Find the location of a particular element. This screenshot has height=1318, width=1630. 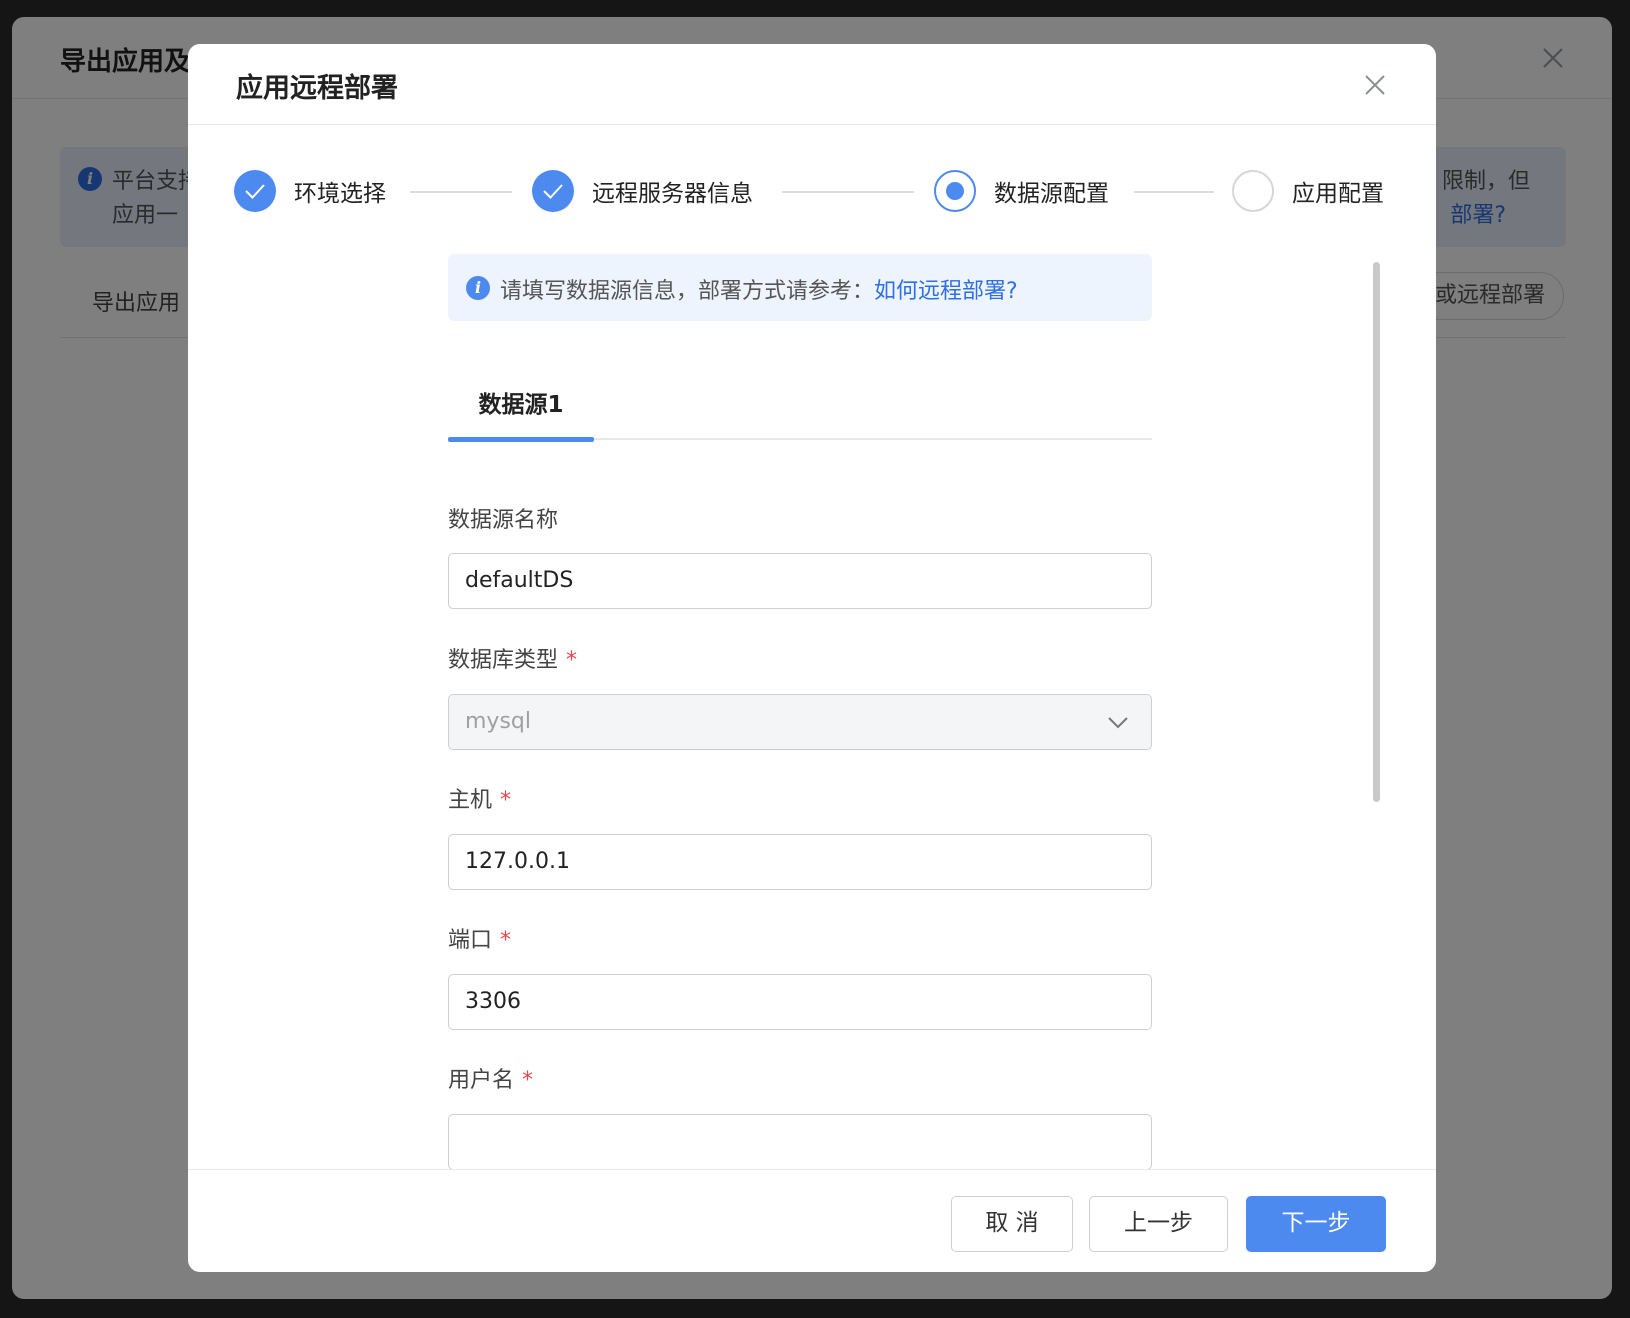

port-input: 3306 is located at coordinates (800, 1002).